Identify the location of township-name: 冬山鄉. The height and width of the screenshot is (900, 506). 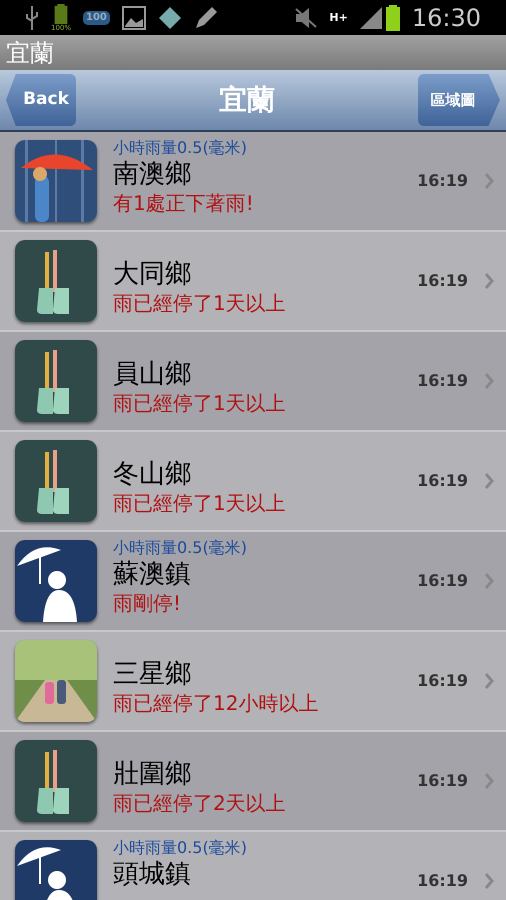
(152, 474).